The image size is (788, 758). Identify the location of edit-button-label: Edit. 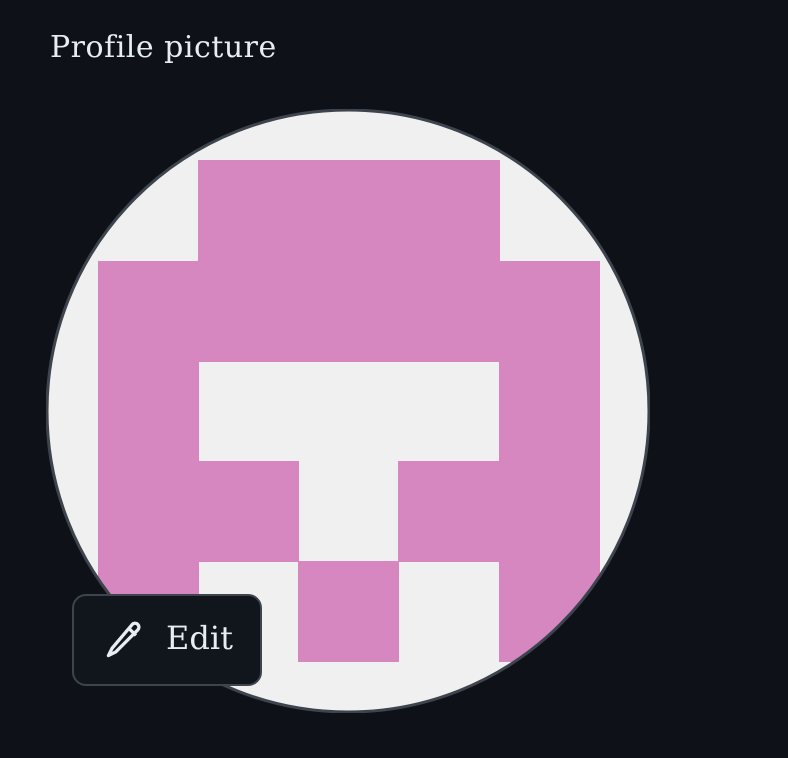
(199, 638).